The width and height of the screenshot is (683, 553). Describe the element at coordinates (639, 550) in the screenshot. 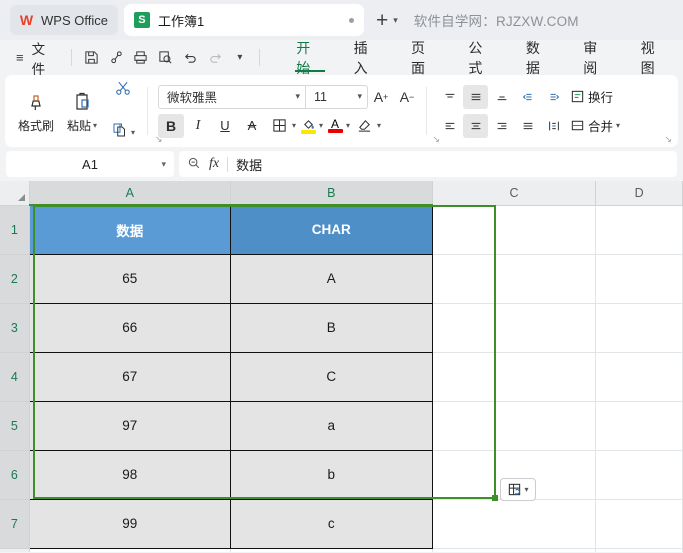

I see `cell-d8` at that location.